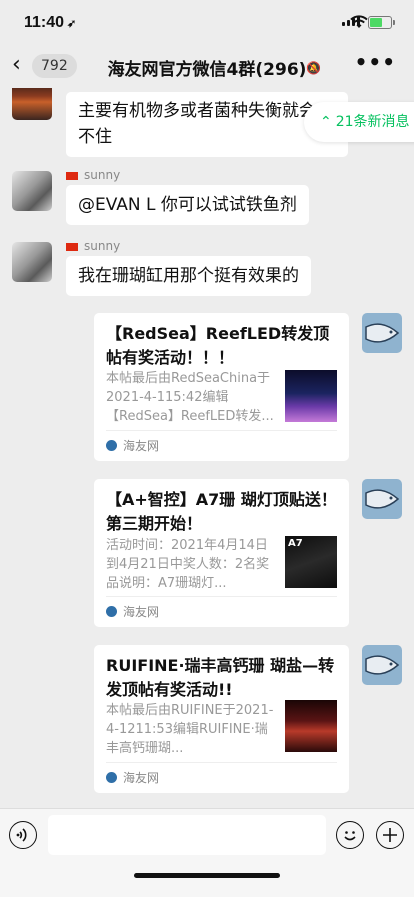  I want to click on card-thumbnail: A7, so click(311, 562).